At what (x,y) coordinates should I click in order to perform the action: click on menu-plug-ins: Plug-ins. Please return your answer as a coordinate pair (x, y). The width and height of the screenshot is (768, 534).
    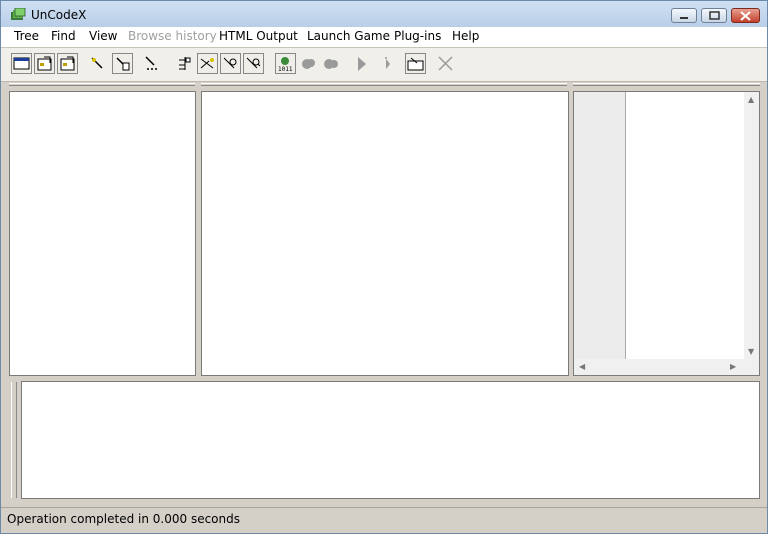
    Looking at the image, I should click on (417, 36).